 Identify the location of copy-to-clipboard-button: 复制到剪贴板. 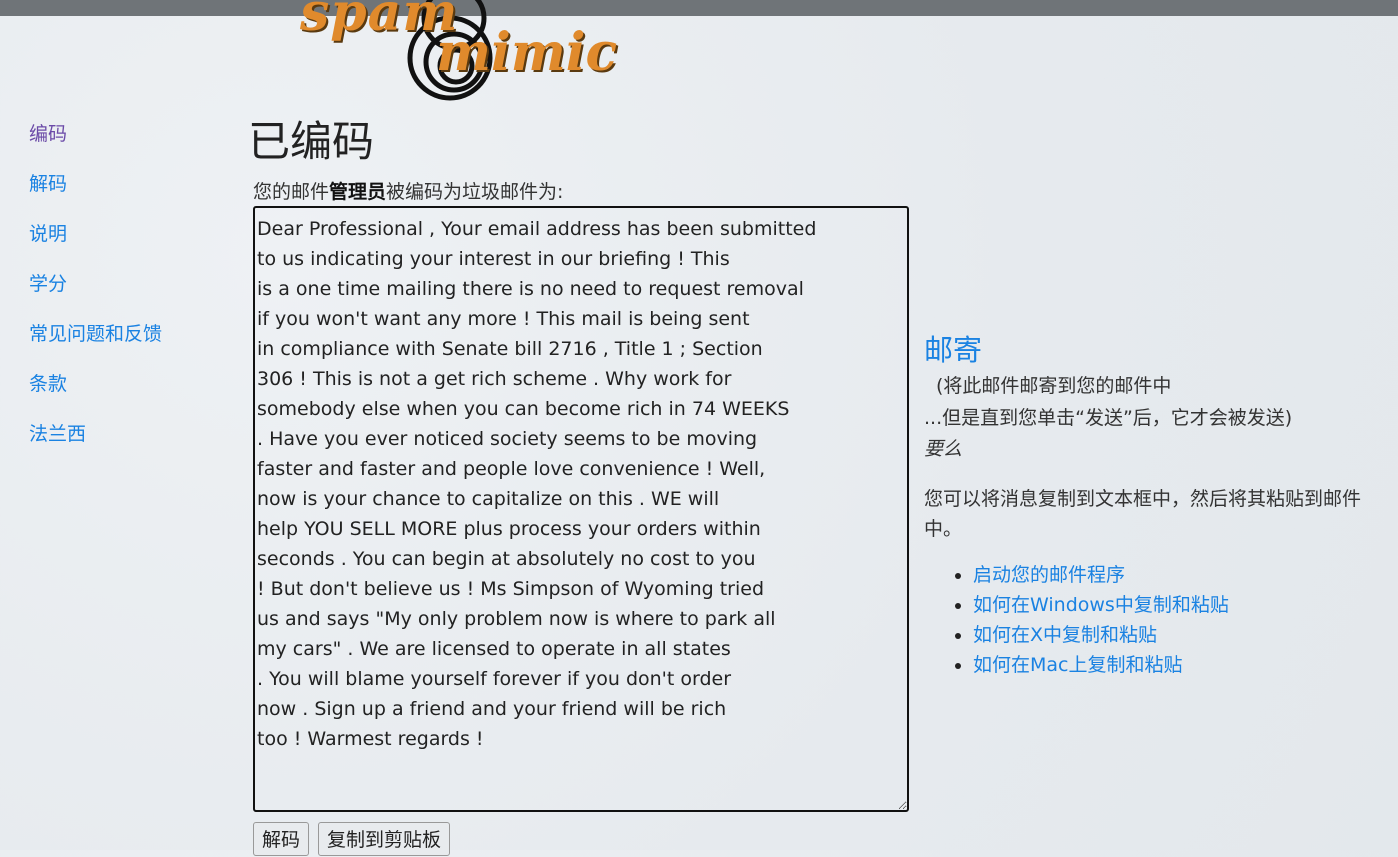
(384, 839).